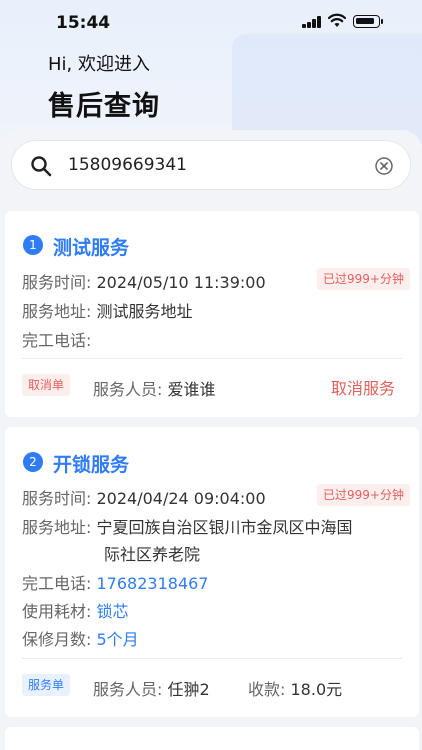 Image resolution: width=422 pixels, height=750 pixels. I want to click on battery-icon, so click(368, 21).